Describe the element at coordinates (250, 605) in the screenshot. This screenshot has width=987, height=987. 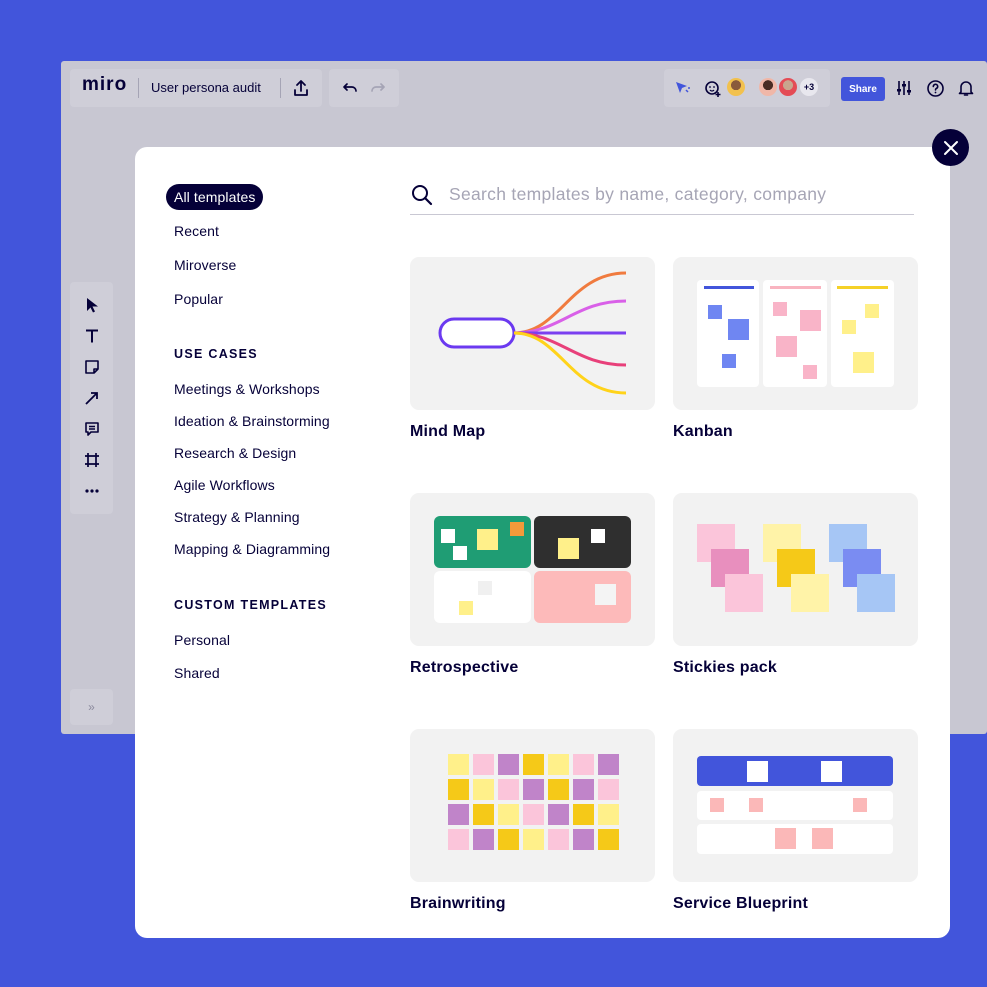
I see `custom-templates-heading: CUSTOM TEMPLATES` at that location.